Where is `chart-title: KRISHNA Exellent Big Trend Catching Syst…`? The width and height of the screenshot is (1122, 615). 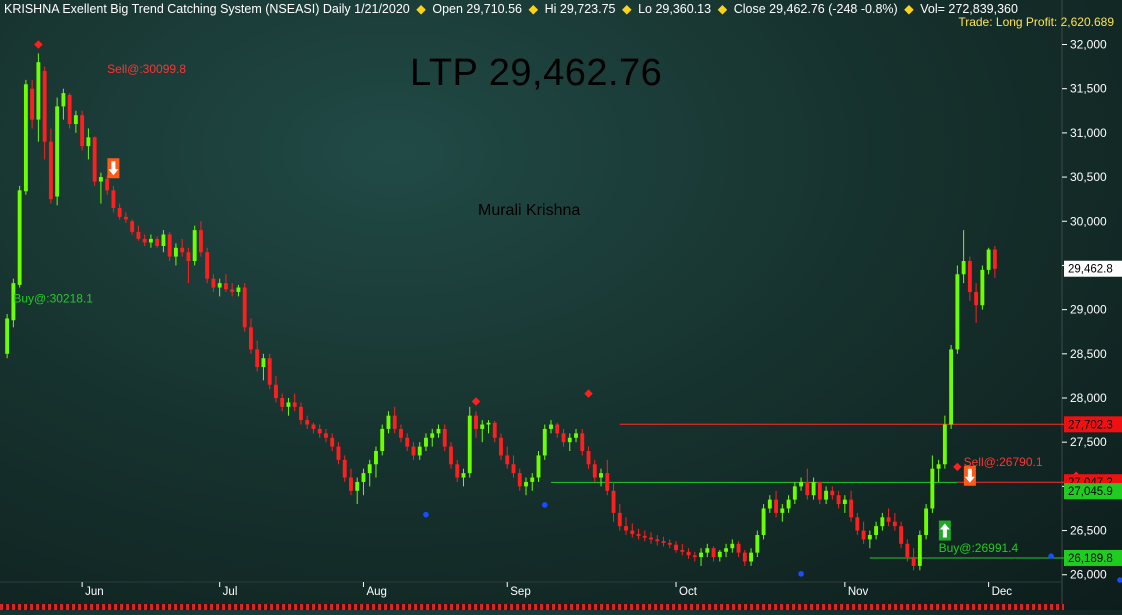
chart-title: KRISHNA Exellent Big Trend Catching Syst… is located at coordinates (207, 9).